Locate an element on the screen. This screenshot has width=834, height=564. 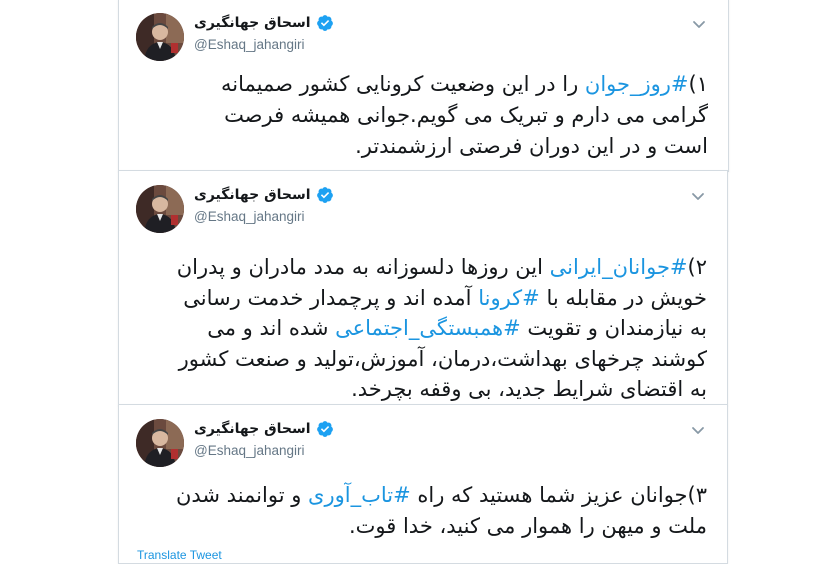
tweet-text-segment: خویش در مقابله با is located at coordinates (623, 297).